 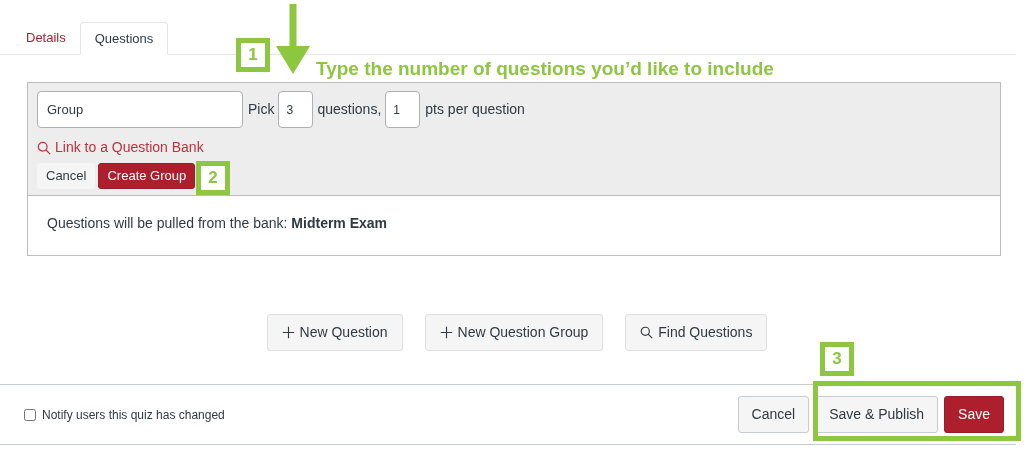 What do you see at coordinates (696, 332) in the screenshot?
I see `action-button: Find Questions` at bounding box center [696, 332].